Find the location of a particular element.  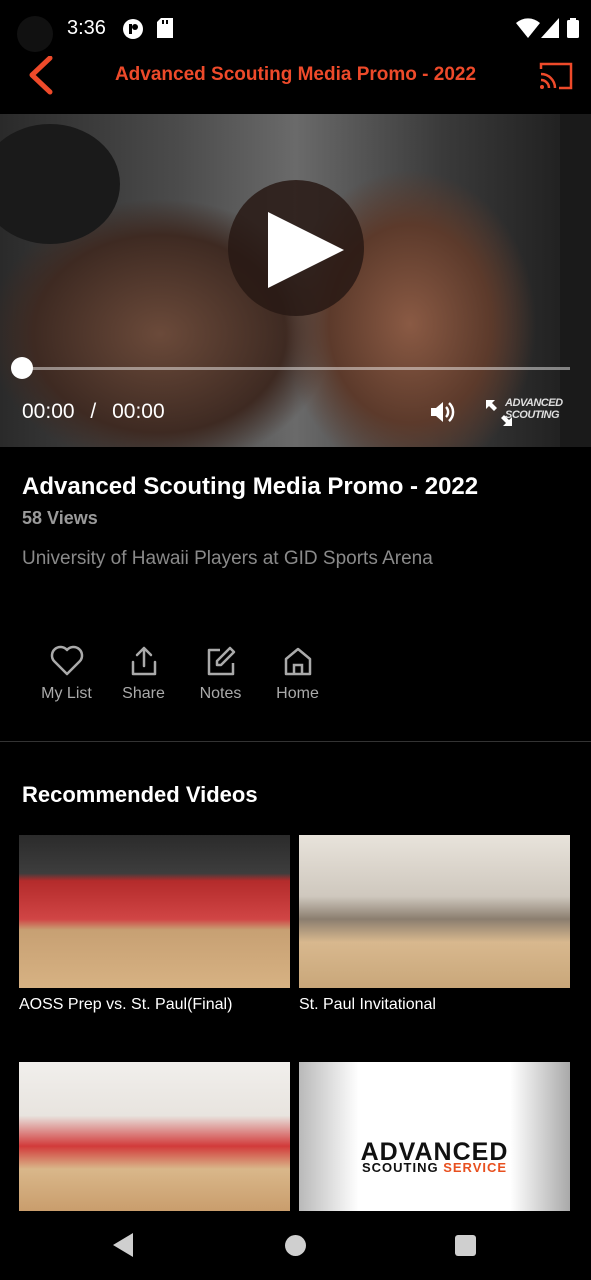

battery-icon is located at coordinates (573, 30).